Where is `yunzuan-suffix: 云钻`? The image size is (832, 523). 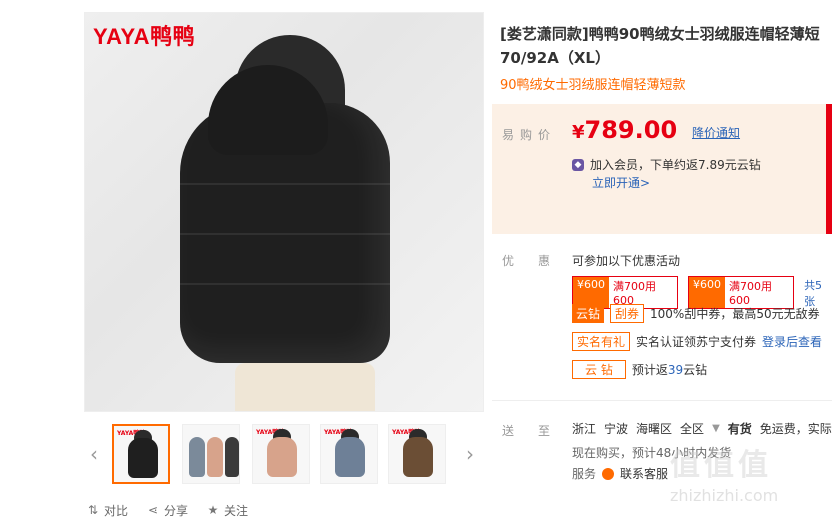 yunzuan-suffix: 云钻 is located at coordinates (695, 370).